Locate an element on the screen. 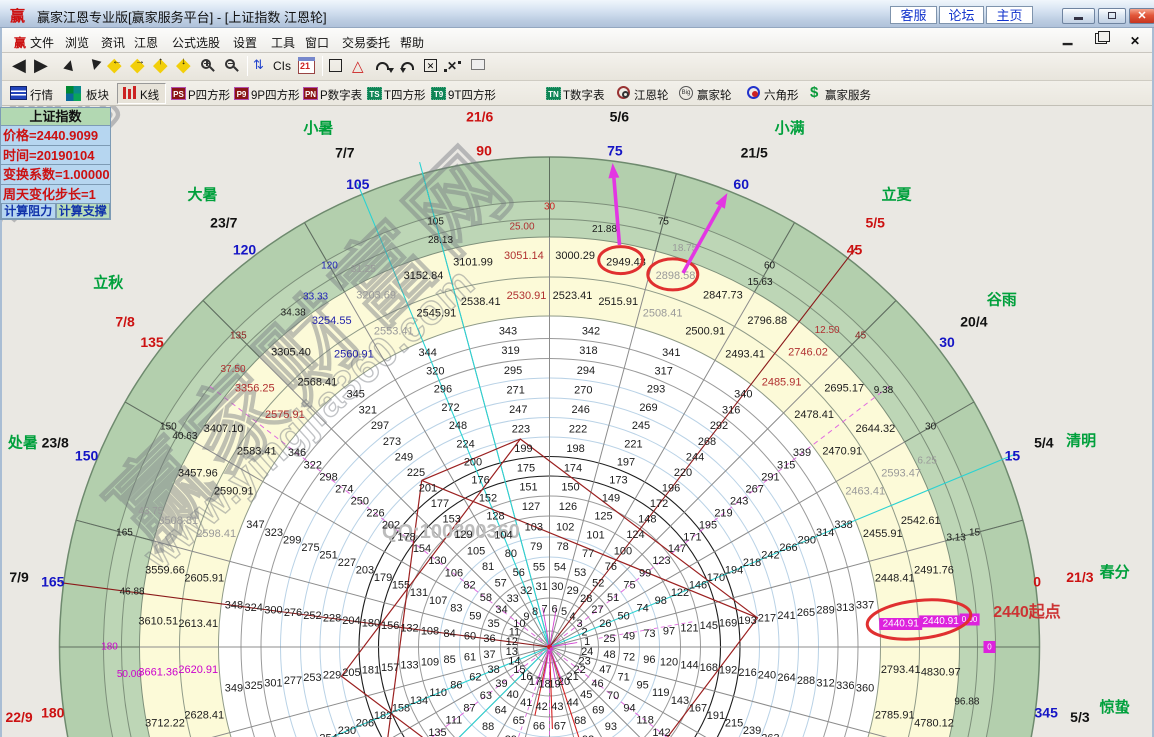  svg-text: 47 is located at coordinates (605, 670).